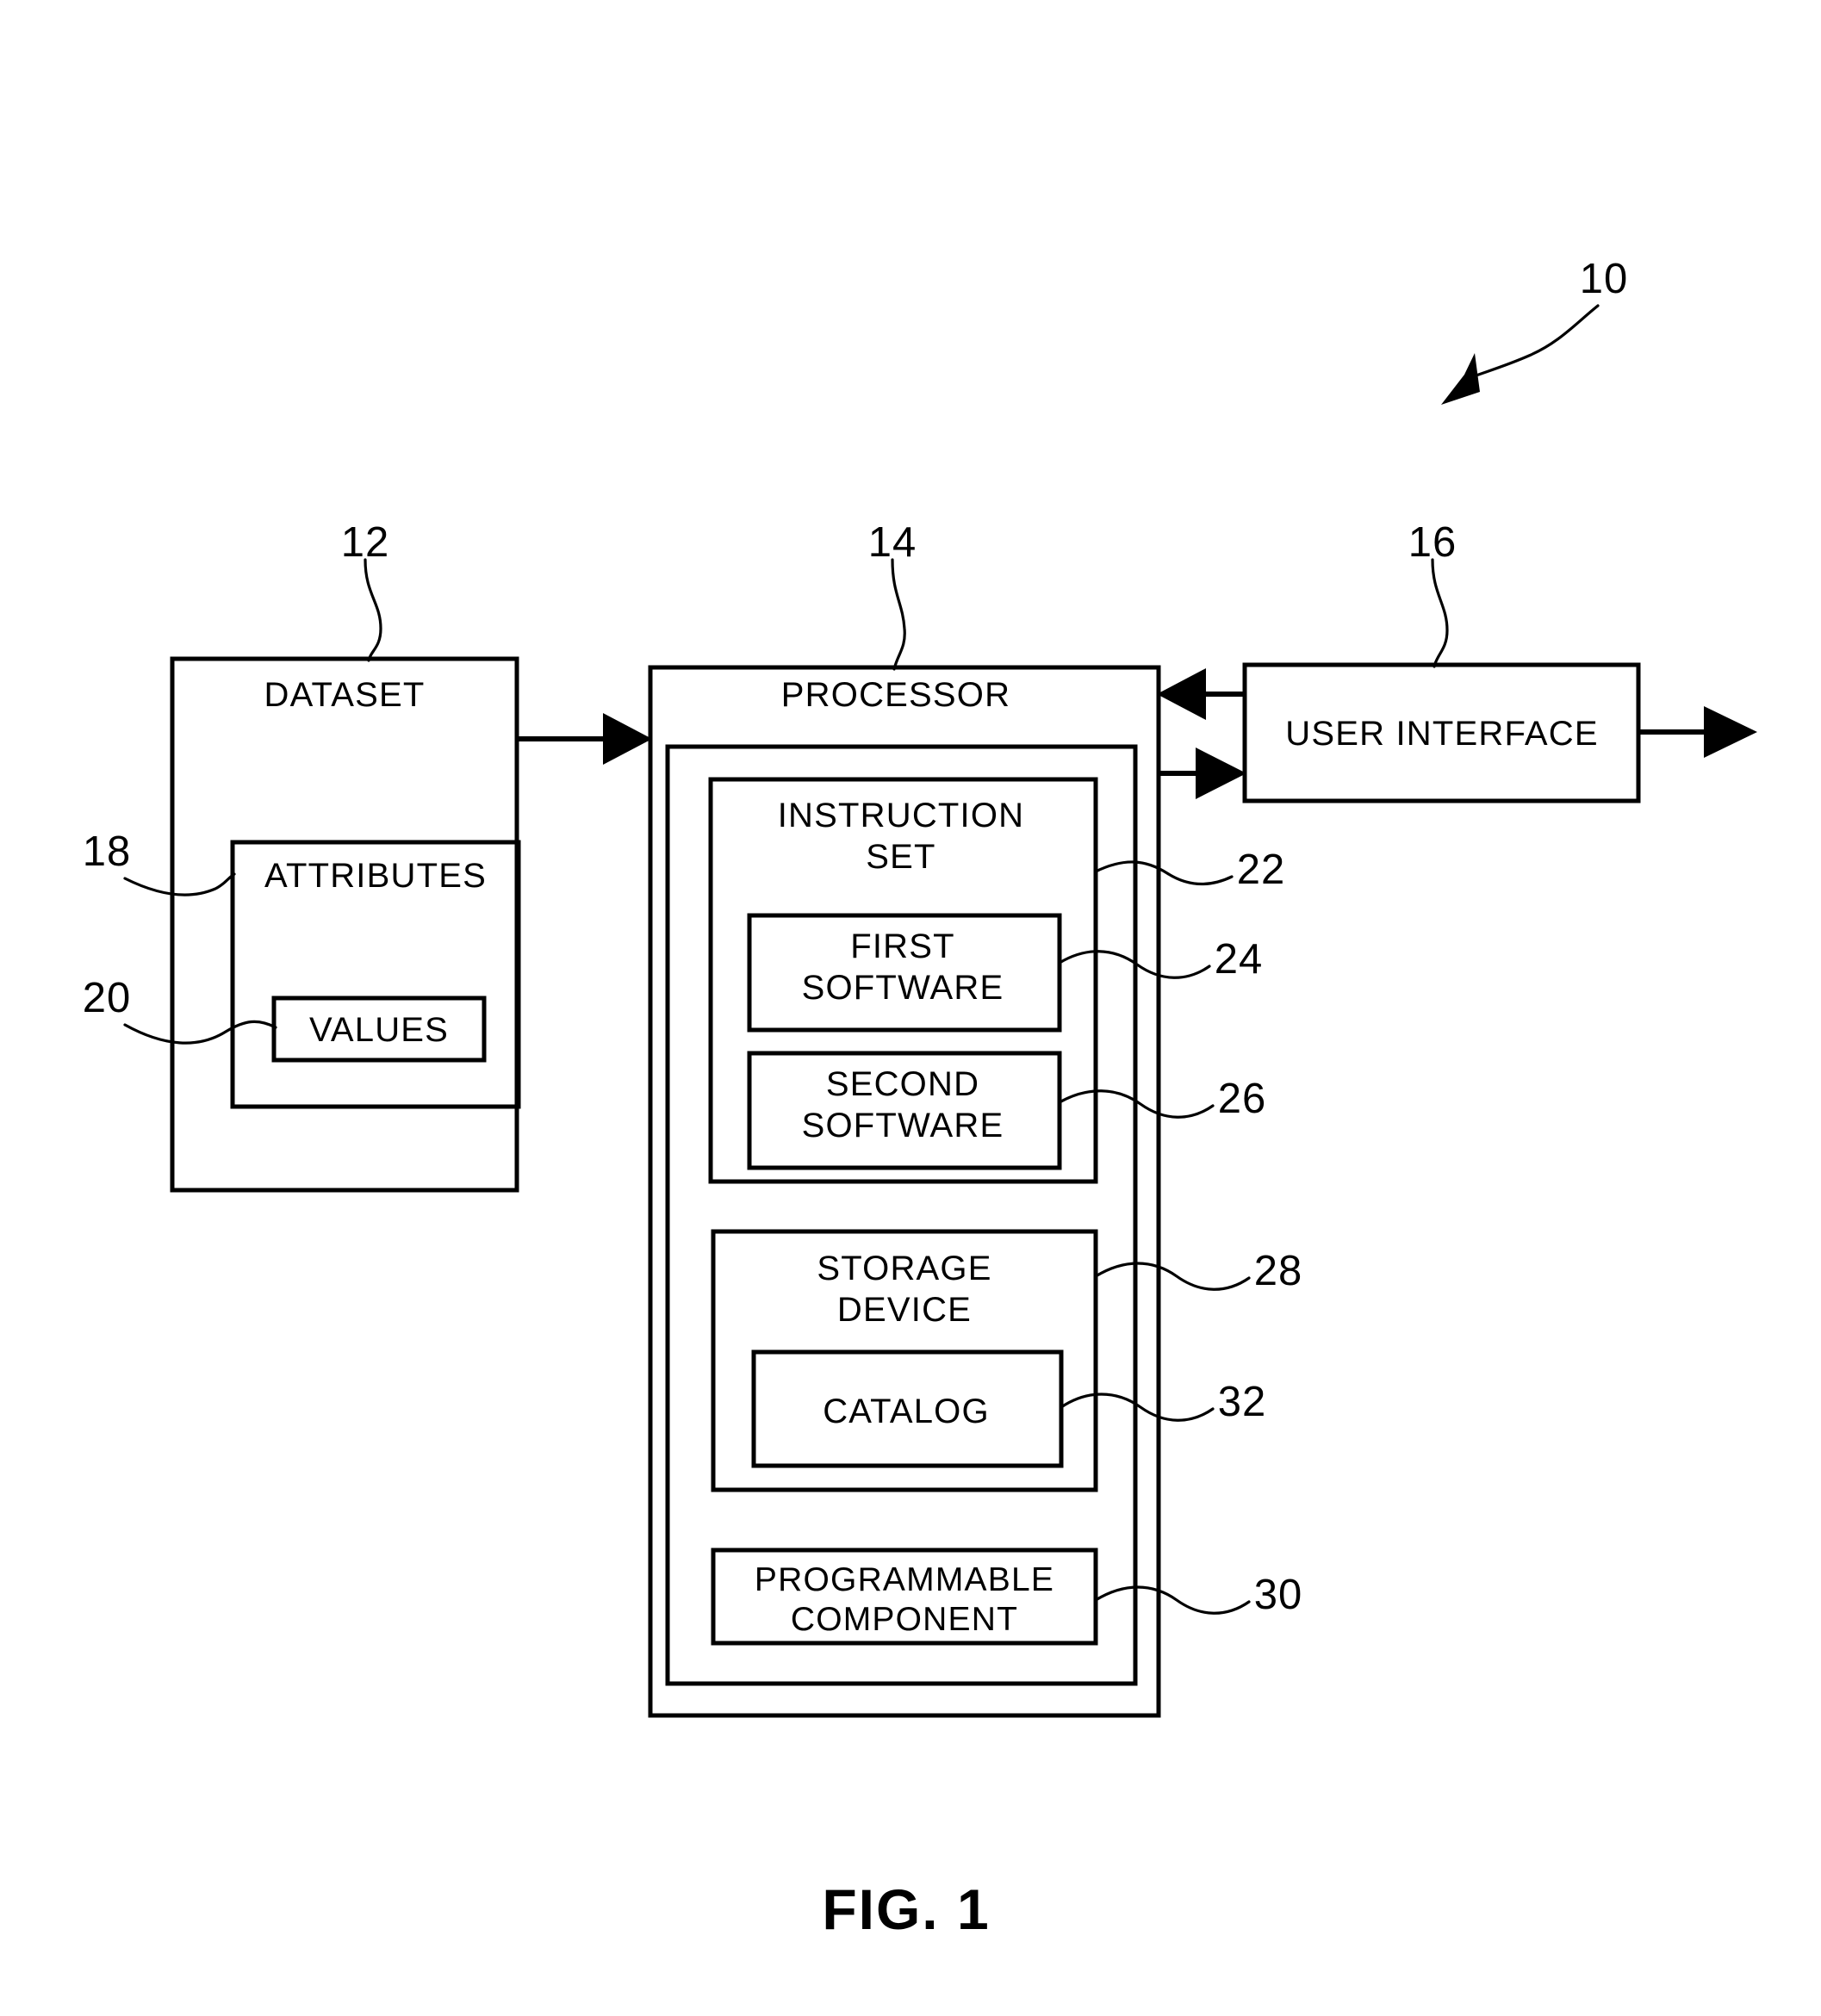  What do you see at coordinates (366, 542) in the screenshot?
I see `ref-num-12: 12` at bounding box center [366, 542].